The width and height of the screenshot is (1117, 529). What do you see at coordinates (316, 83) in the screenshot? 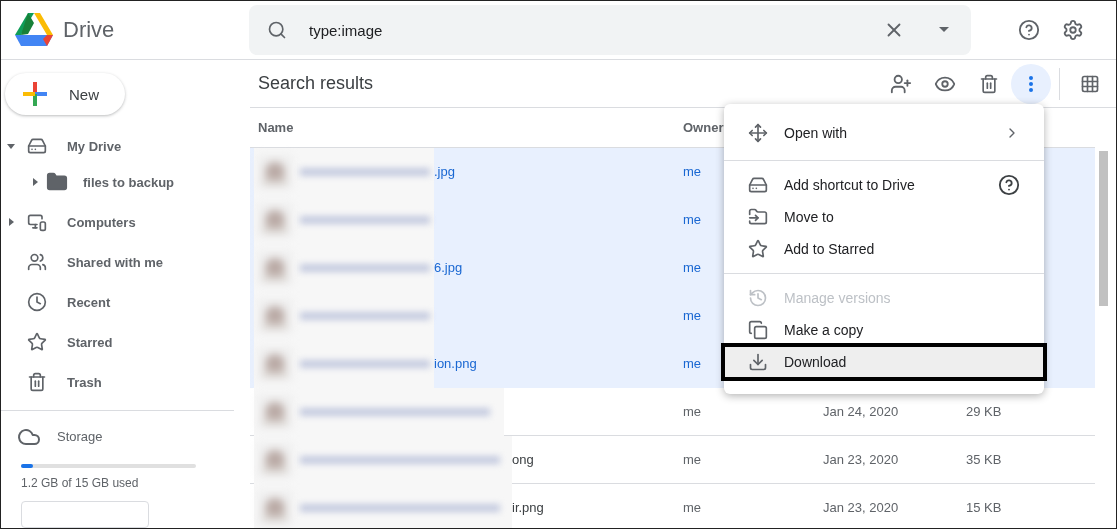
I see `page-title: Search results` at bounding box center [316, 83].